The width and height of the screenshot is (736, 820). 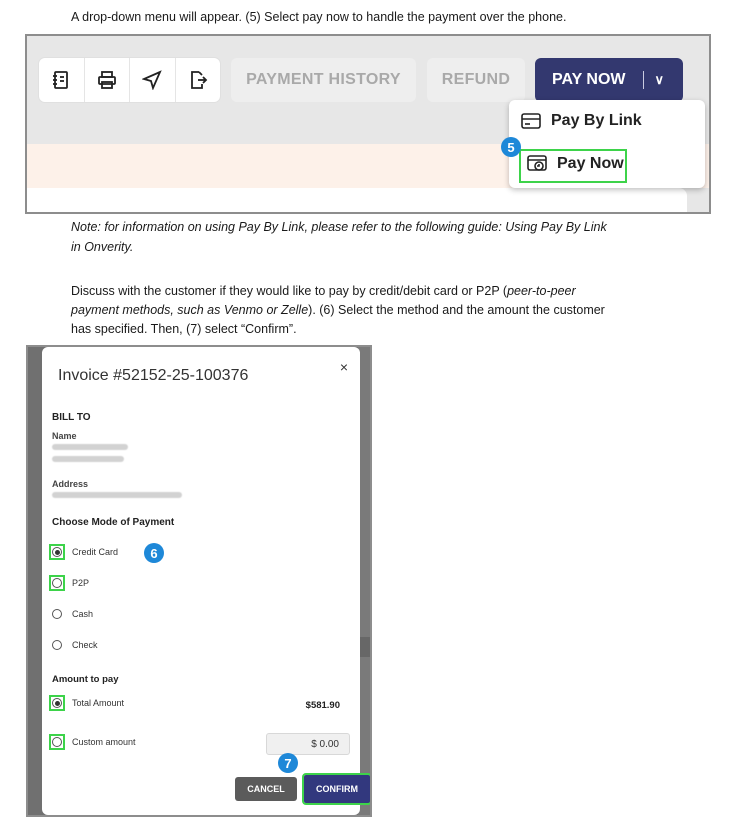 I want to click on pay-now-option: Pay Now, so click(x=575, y=164).